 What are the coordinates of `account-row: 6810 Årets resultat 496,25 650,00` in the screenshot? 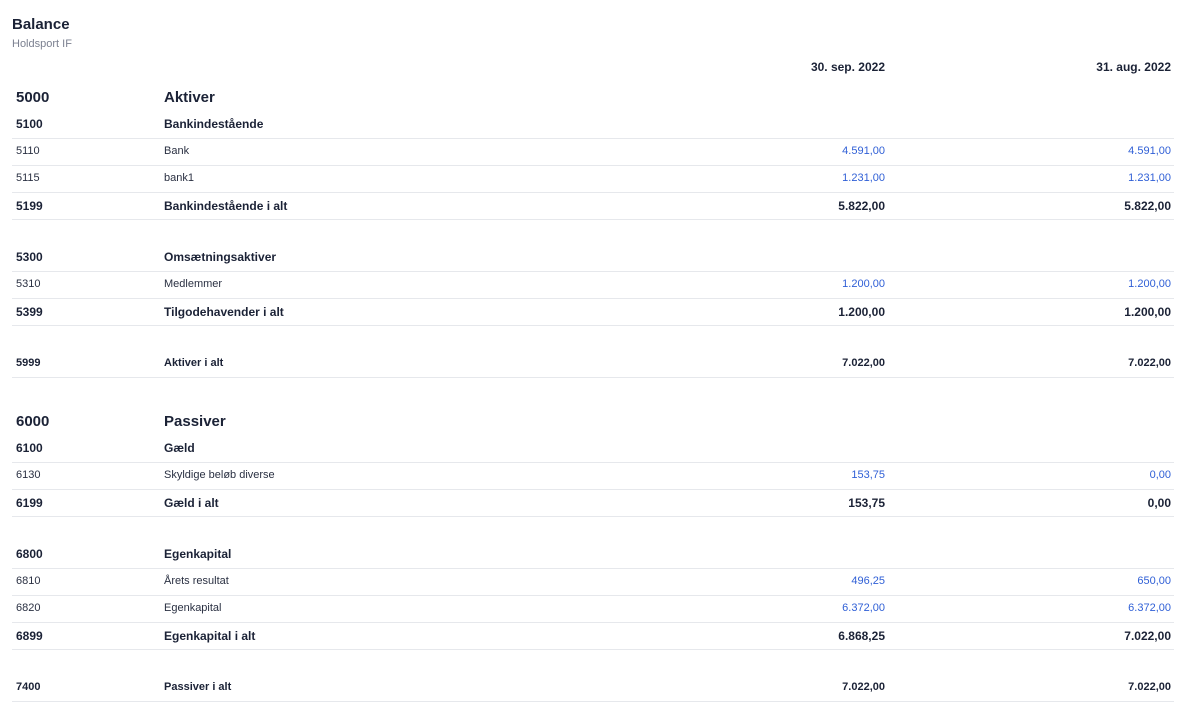 It's located at (593, 582).